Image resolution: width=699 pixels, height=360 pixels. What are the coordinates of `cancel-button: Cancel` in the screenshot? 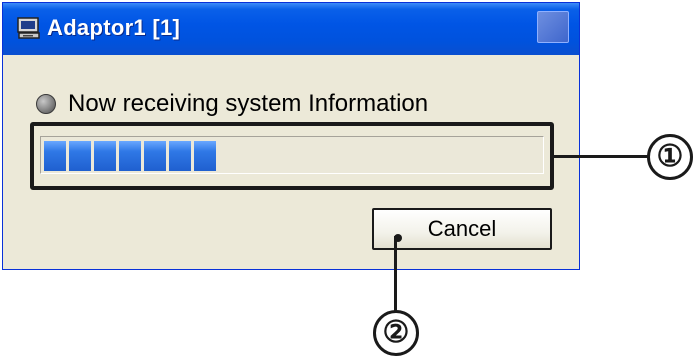 It's located at (462, 229).